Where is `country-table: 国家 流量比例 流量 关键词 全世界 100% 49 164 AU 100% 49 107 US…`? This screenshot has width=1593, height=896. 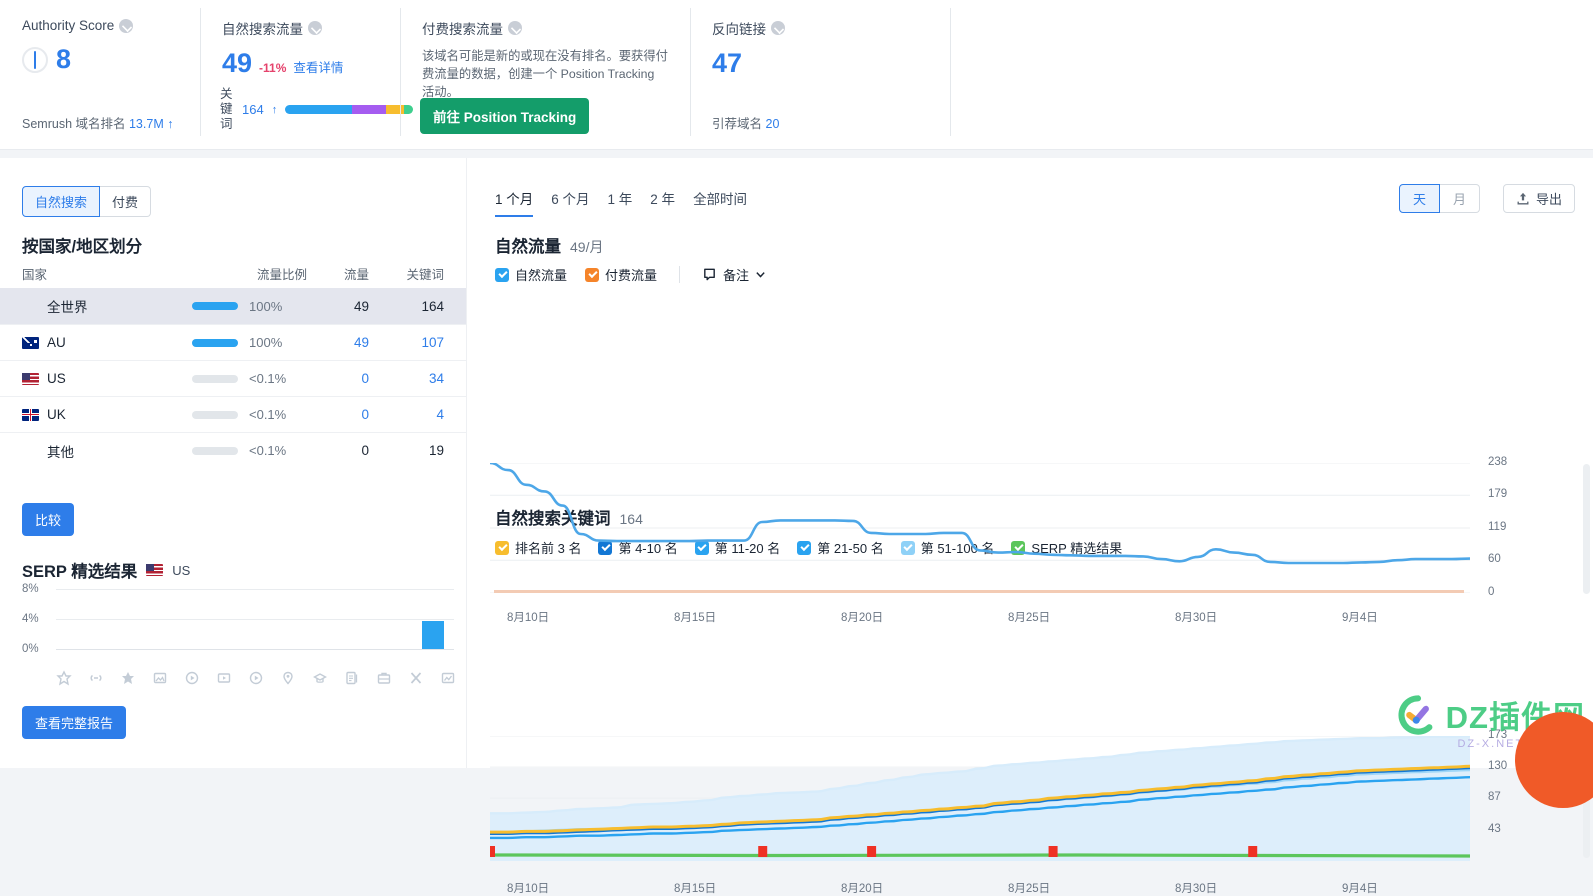
country-table: 国家 流量比例 流量 关键词 全世界 100% 49 164 AU 100% 49 107 US… is located at coordinates (233, 363).